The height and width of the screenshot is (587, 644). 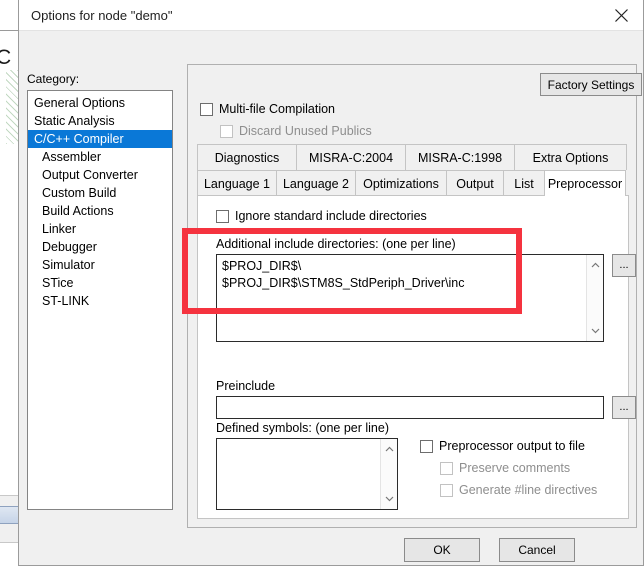 What do you see at coordinates (100, 121) in the screenshot?
I see `category-item-static-analysis: Static Analysis` at bounding box center [100, 121].